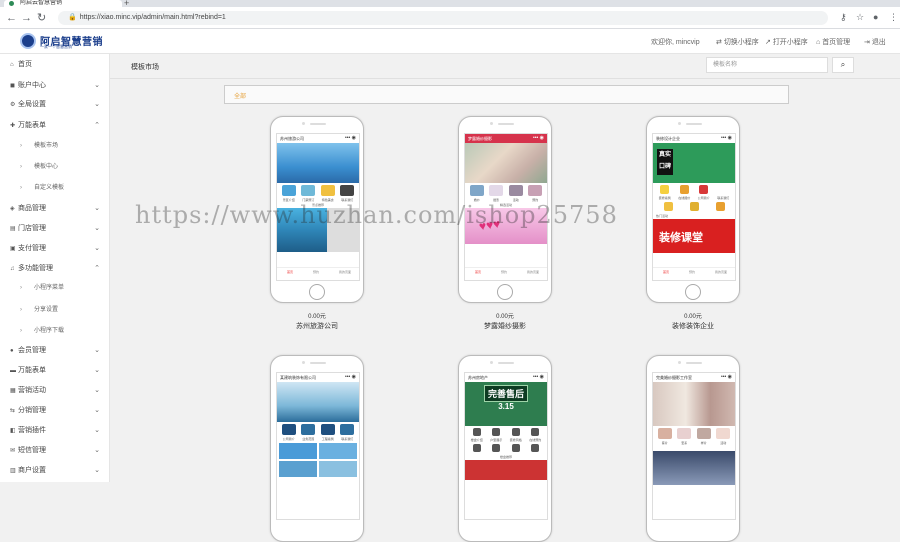 This screenshot has height=542, width=900. Describe the element at coordinates (868, 42) in the screenshot. I see `logout-icon: ⇥` at that location.